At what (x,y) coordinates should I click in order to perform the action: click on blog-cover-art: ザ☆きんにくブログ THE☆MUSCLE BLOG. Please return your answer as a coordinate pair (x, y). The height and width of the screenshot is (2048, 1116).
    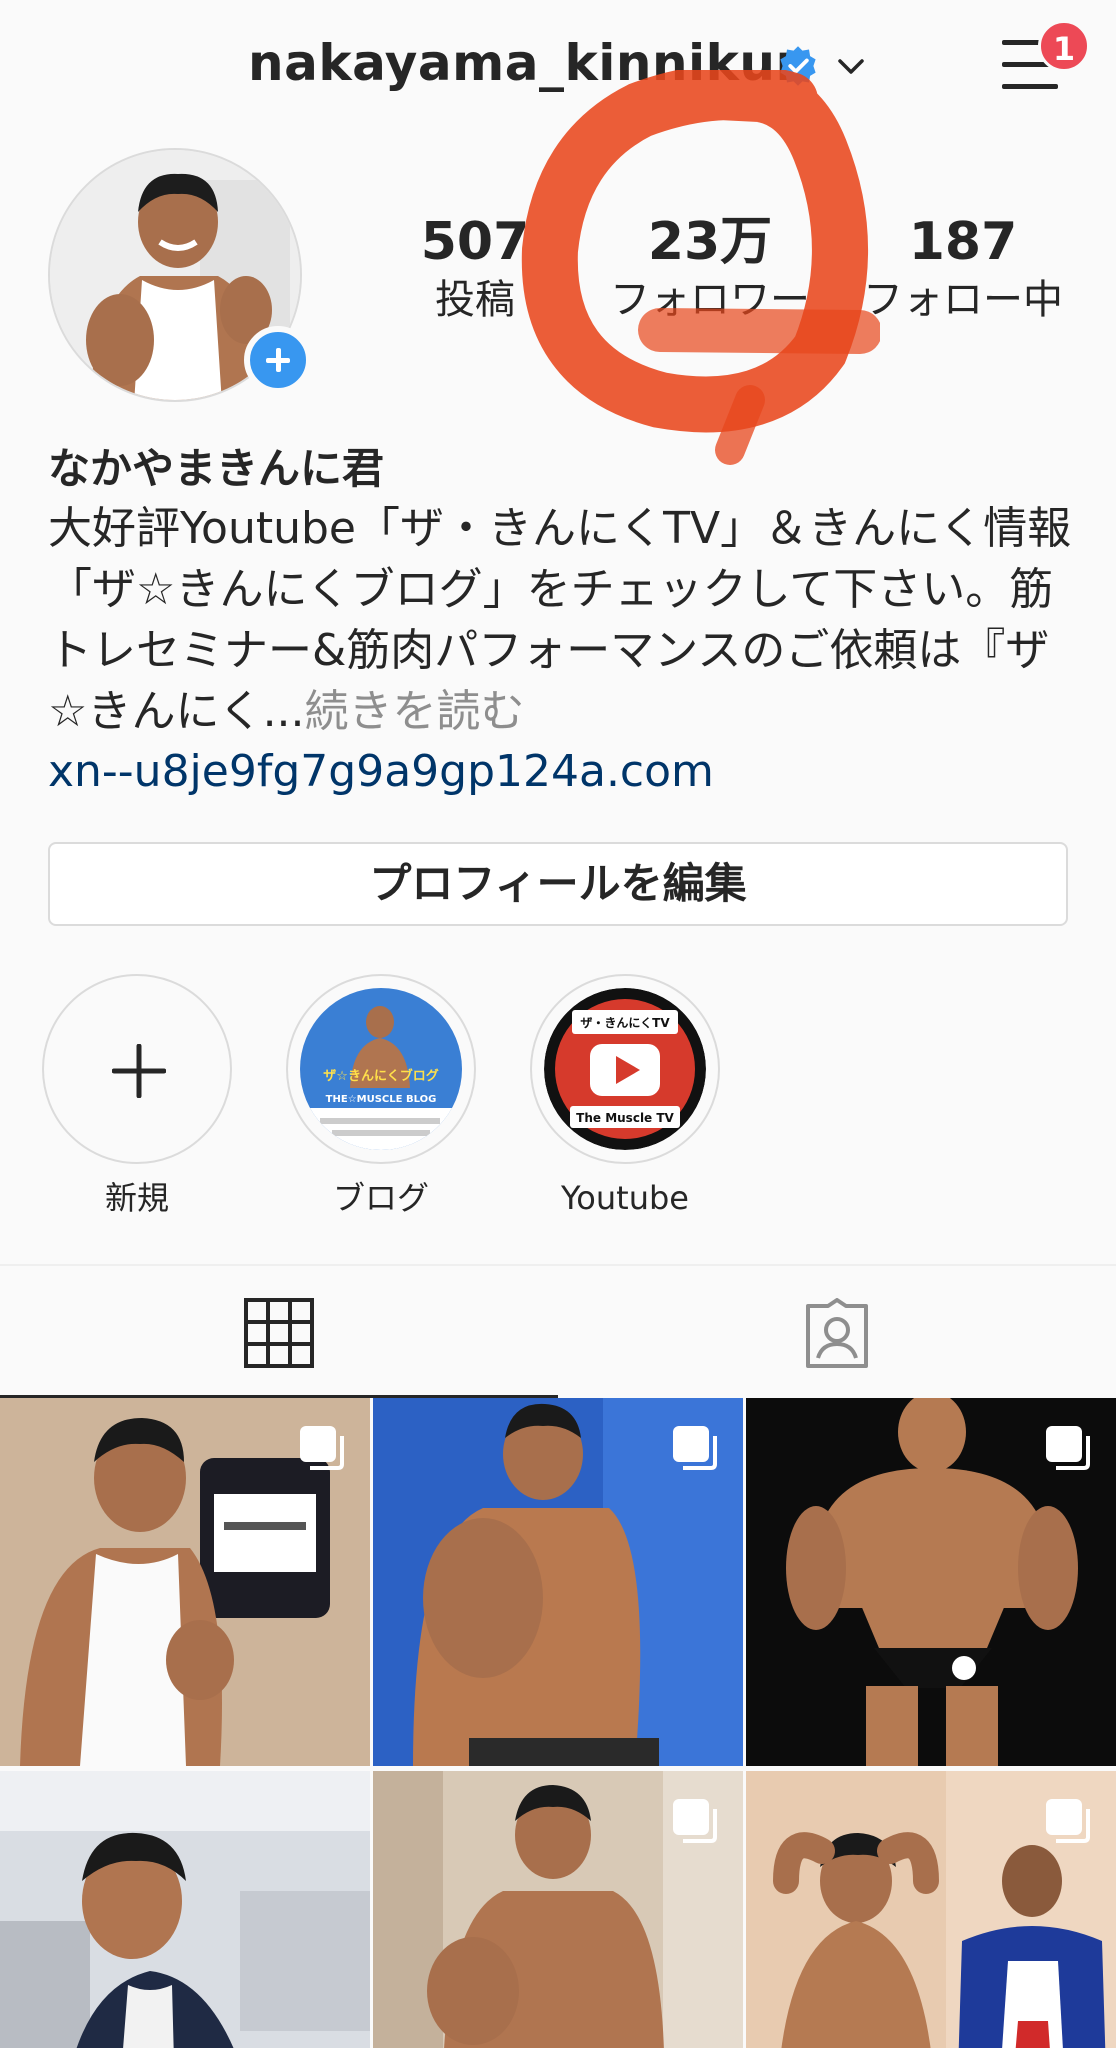
    Looking at the image, I should click on (381, 1069).